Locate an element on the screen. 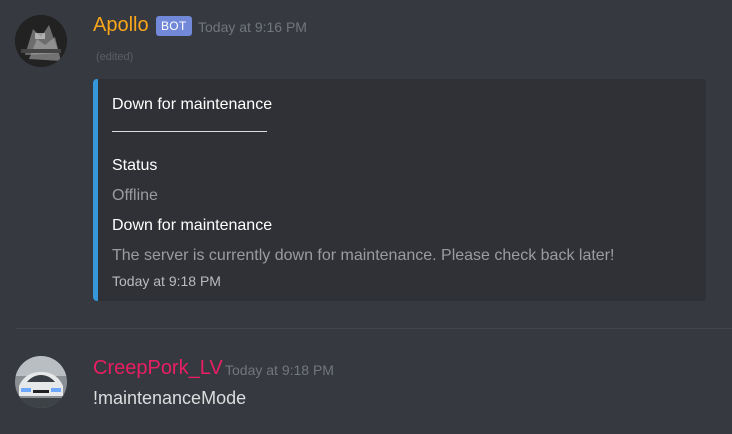  message-divider is located at coordinates (374, 328).